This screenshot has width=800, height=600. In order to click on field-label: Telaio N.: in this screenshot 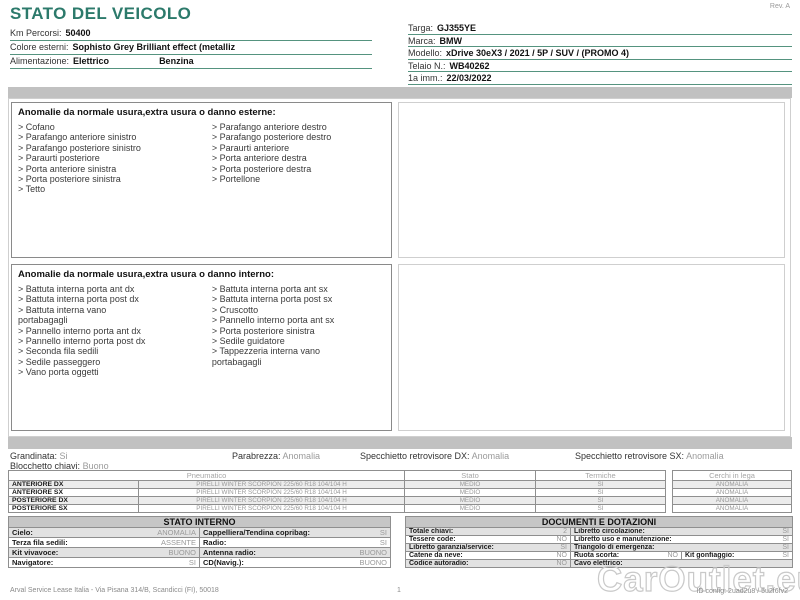, I will do `click(427, 65)`.